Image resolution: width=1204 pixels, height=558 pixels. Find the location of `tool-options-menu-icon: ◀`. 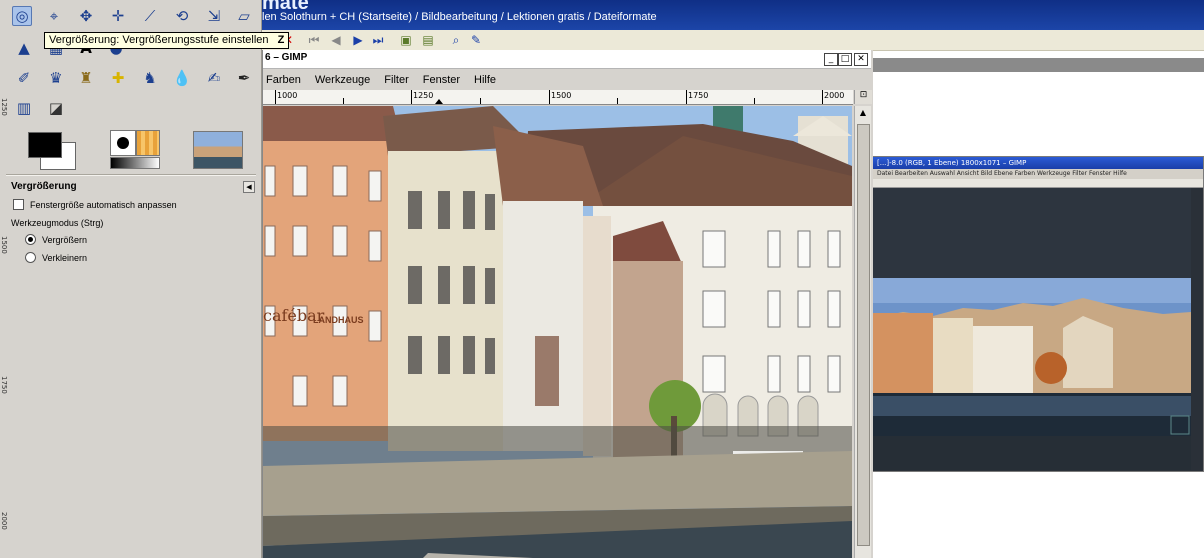

tool-options-menu-icon: ◀ is located at coordinates (249, 187).